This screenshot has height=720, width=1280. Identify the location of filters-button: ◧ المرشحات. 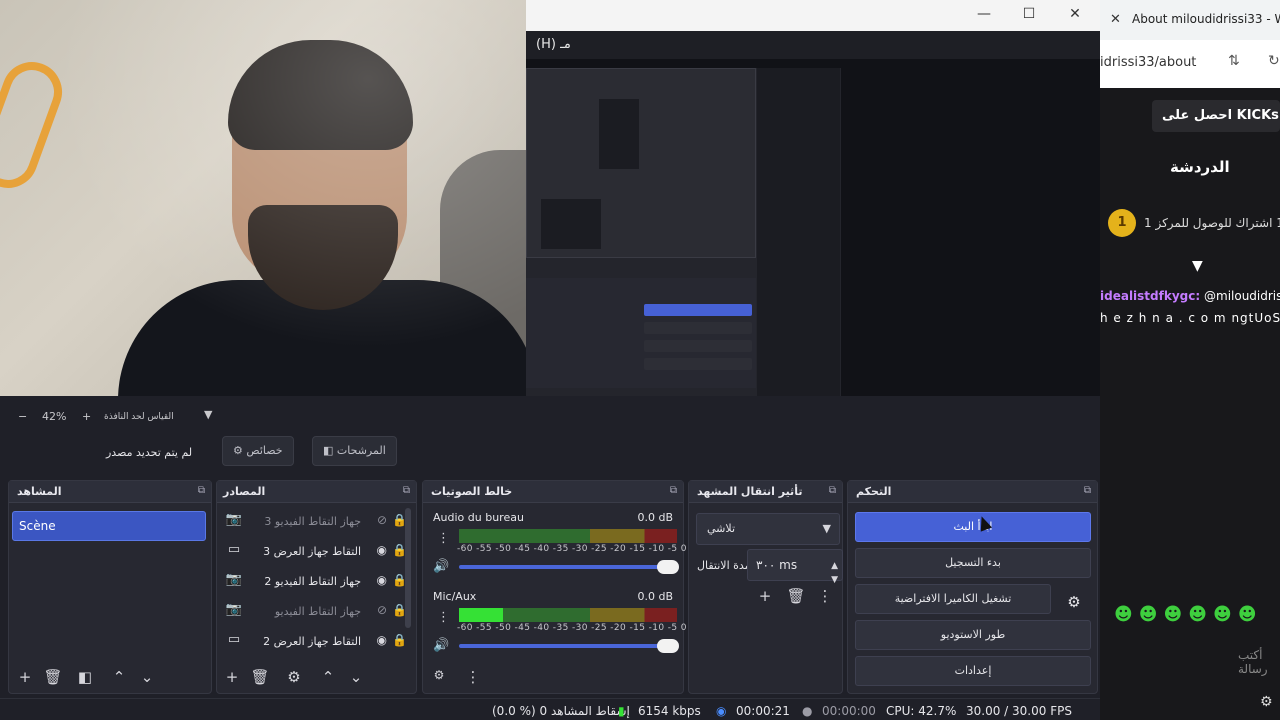
(354, 451).